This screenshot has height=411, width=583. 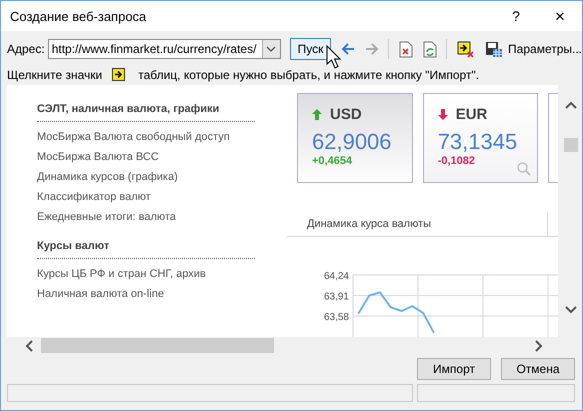 I want to click on save-disk-icon, so click(x=494, y=49).